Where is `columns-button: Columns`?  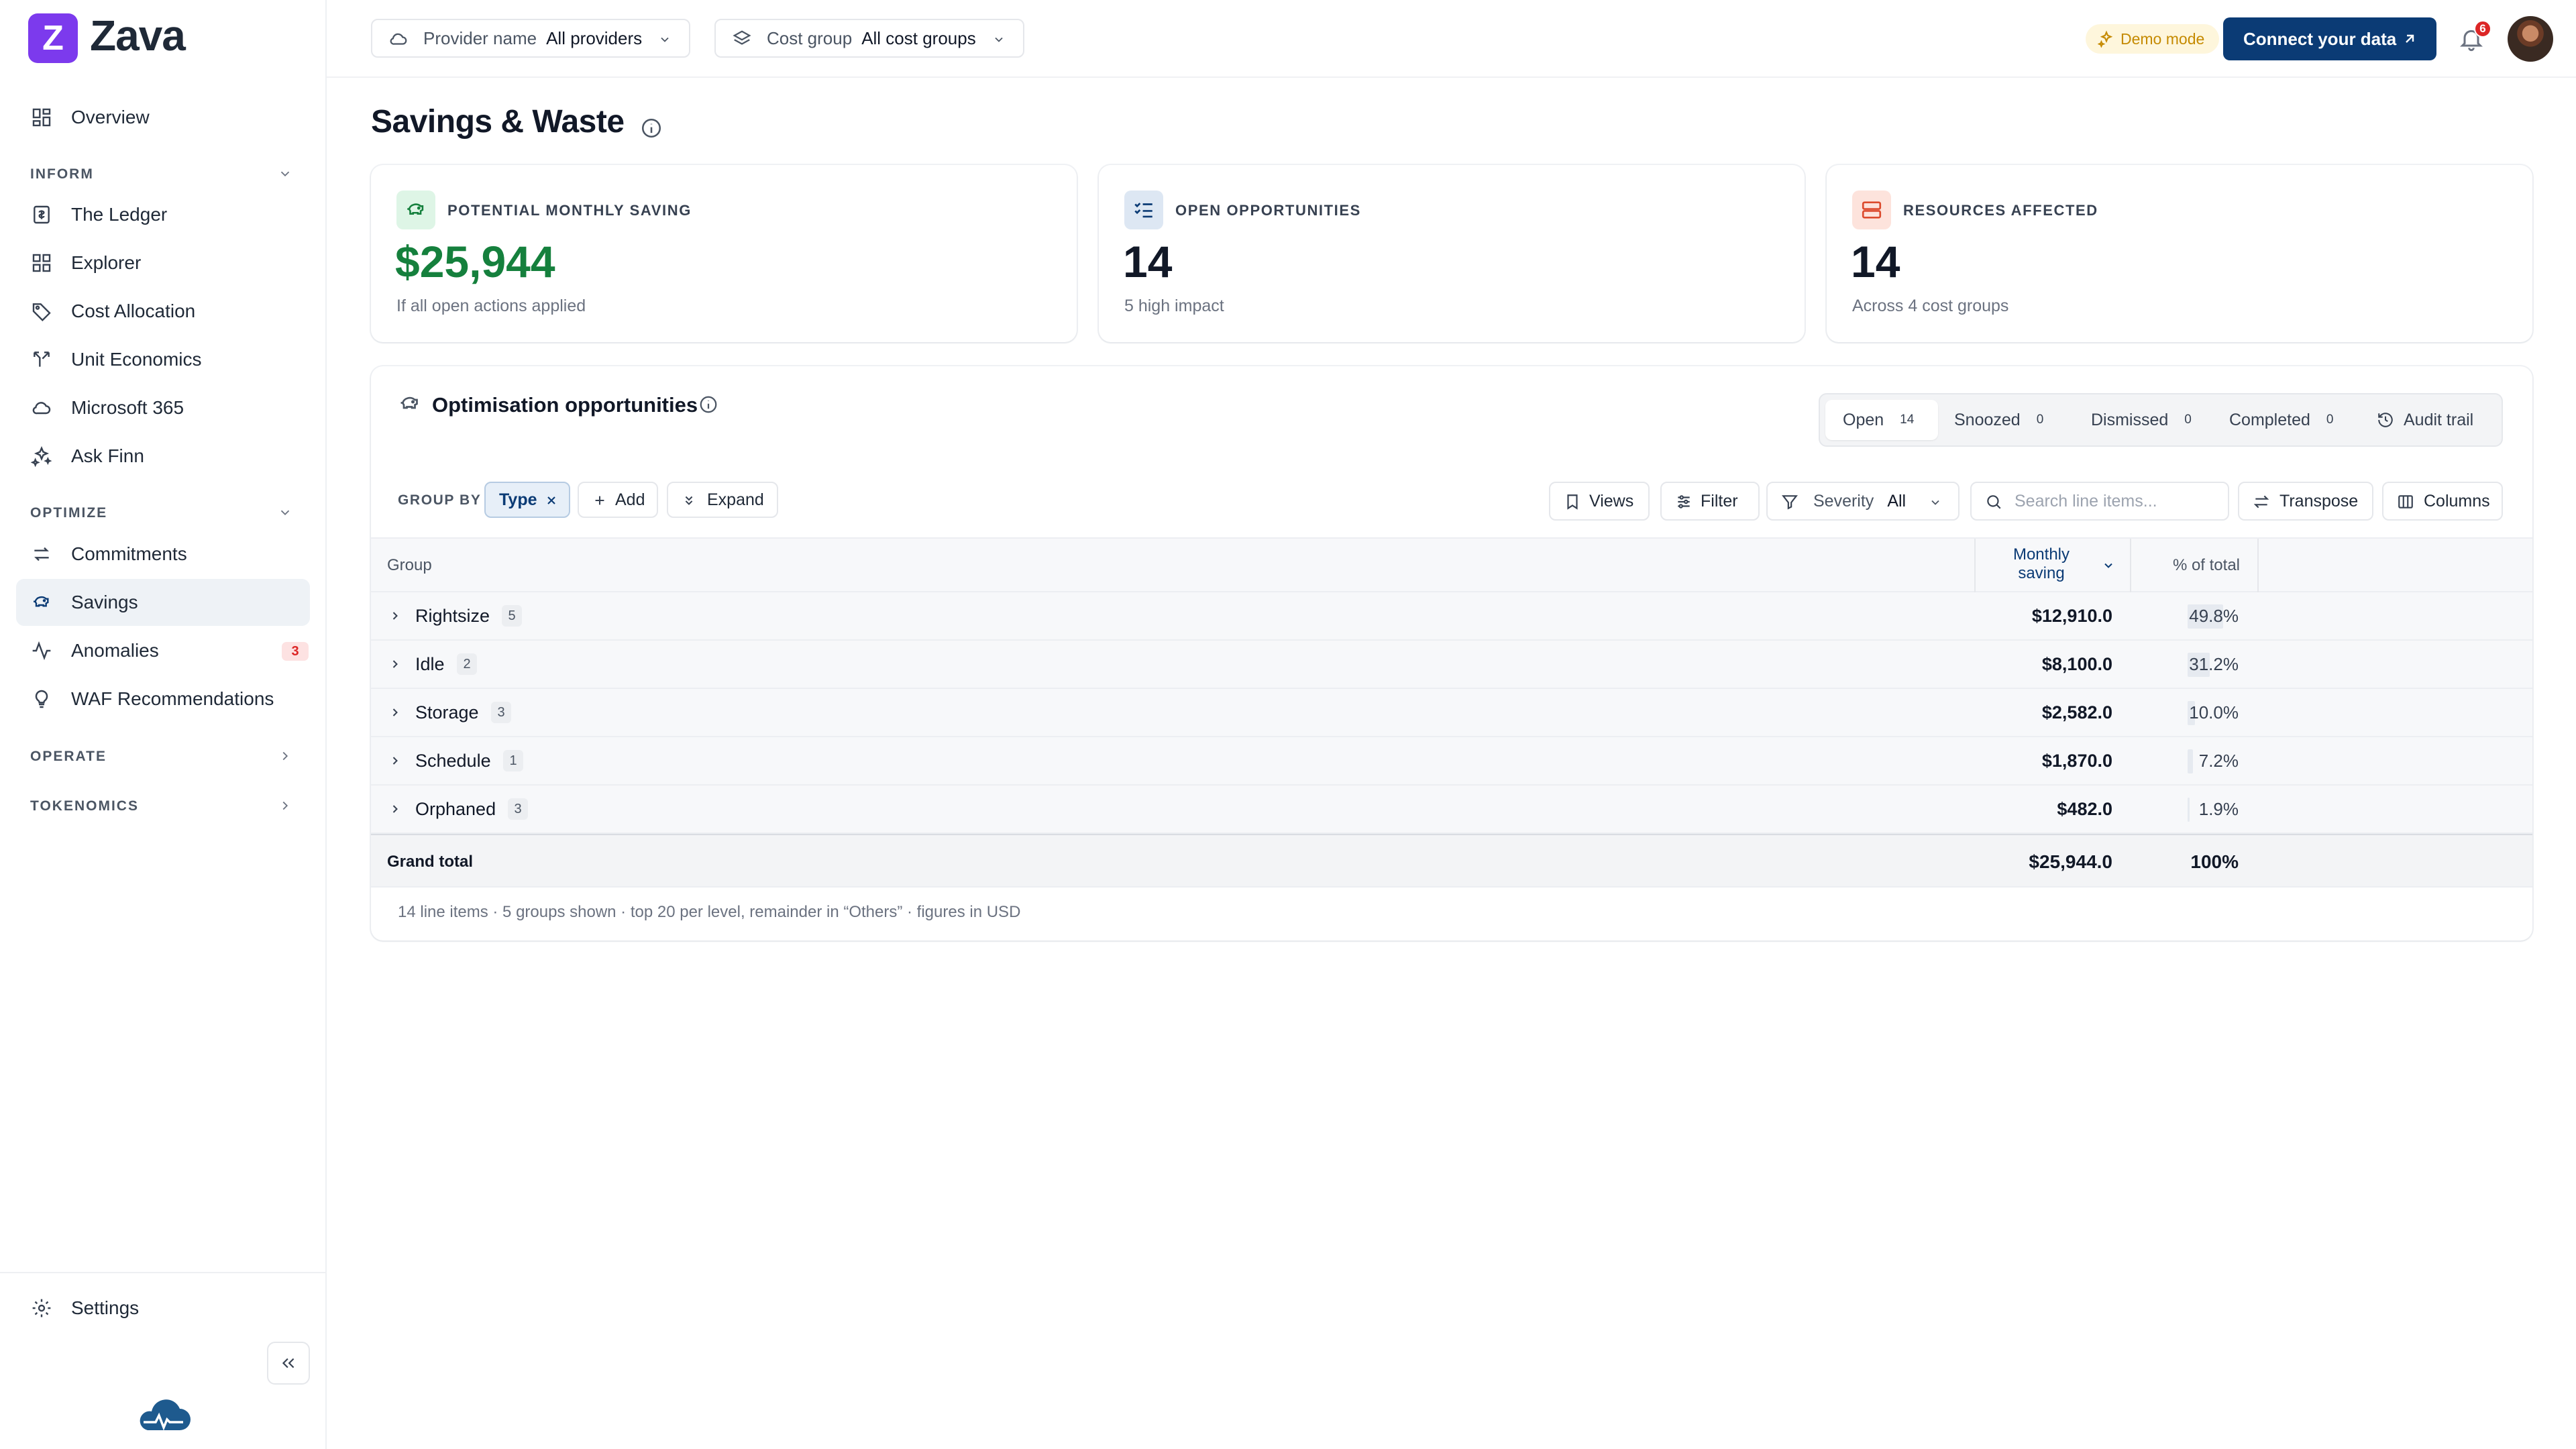 columns-button: Columns is located at coordinates (2442, 501).